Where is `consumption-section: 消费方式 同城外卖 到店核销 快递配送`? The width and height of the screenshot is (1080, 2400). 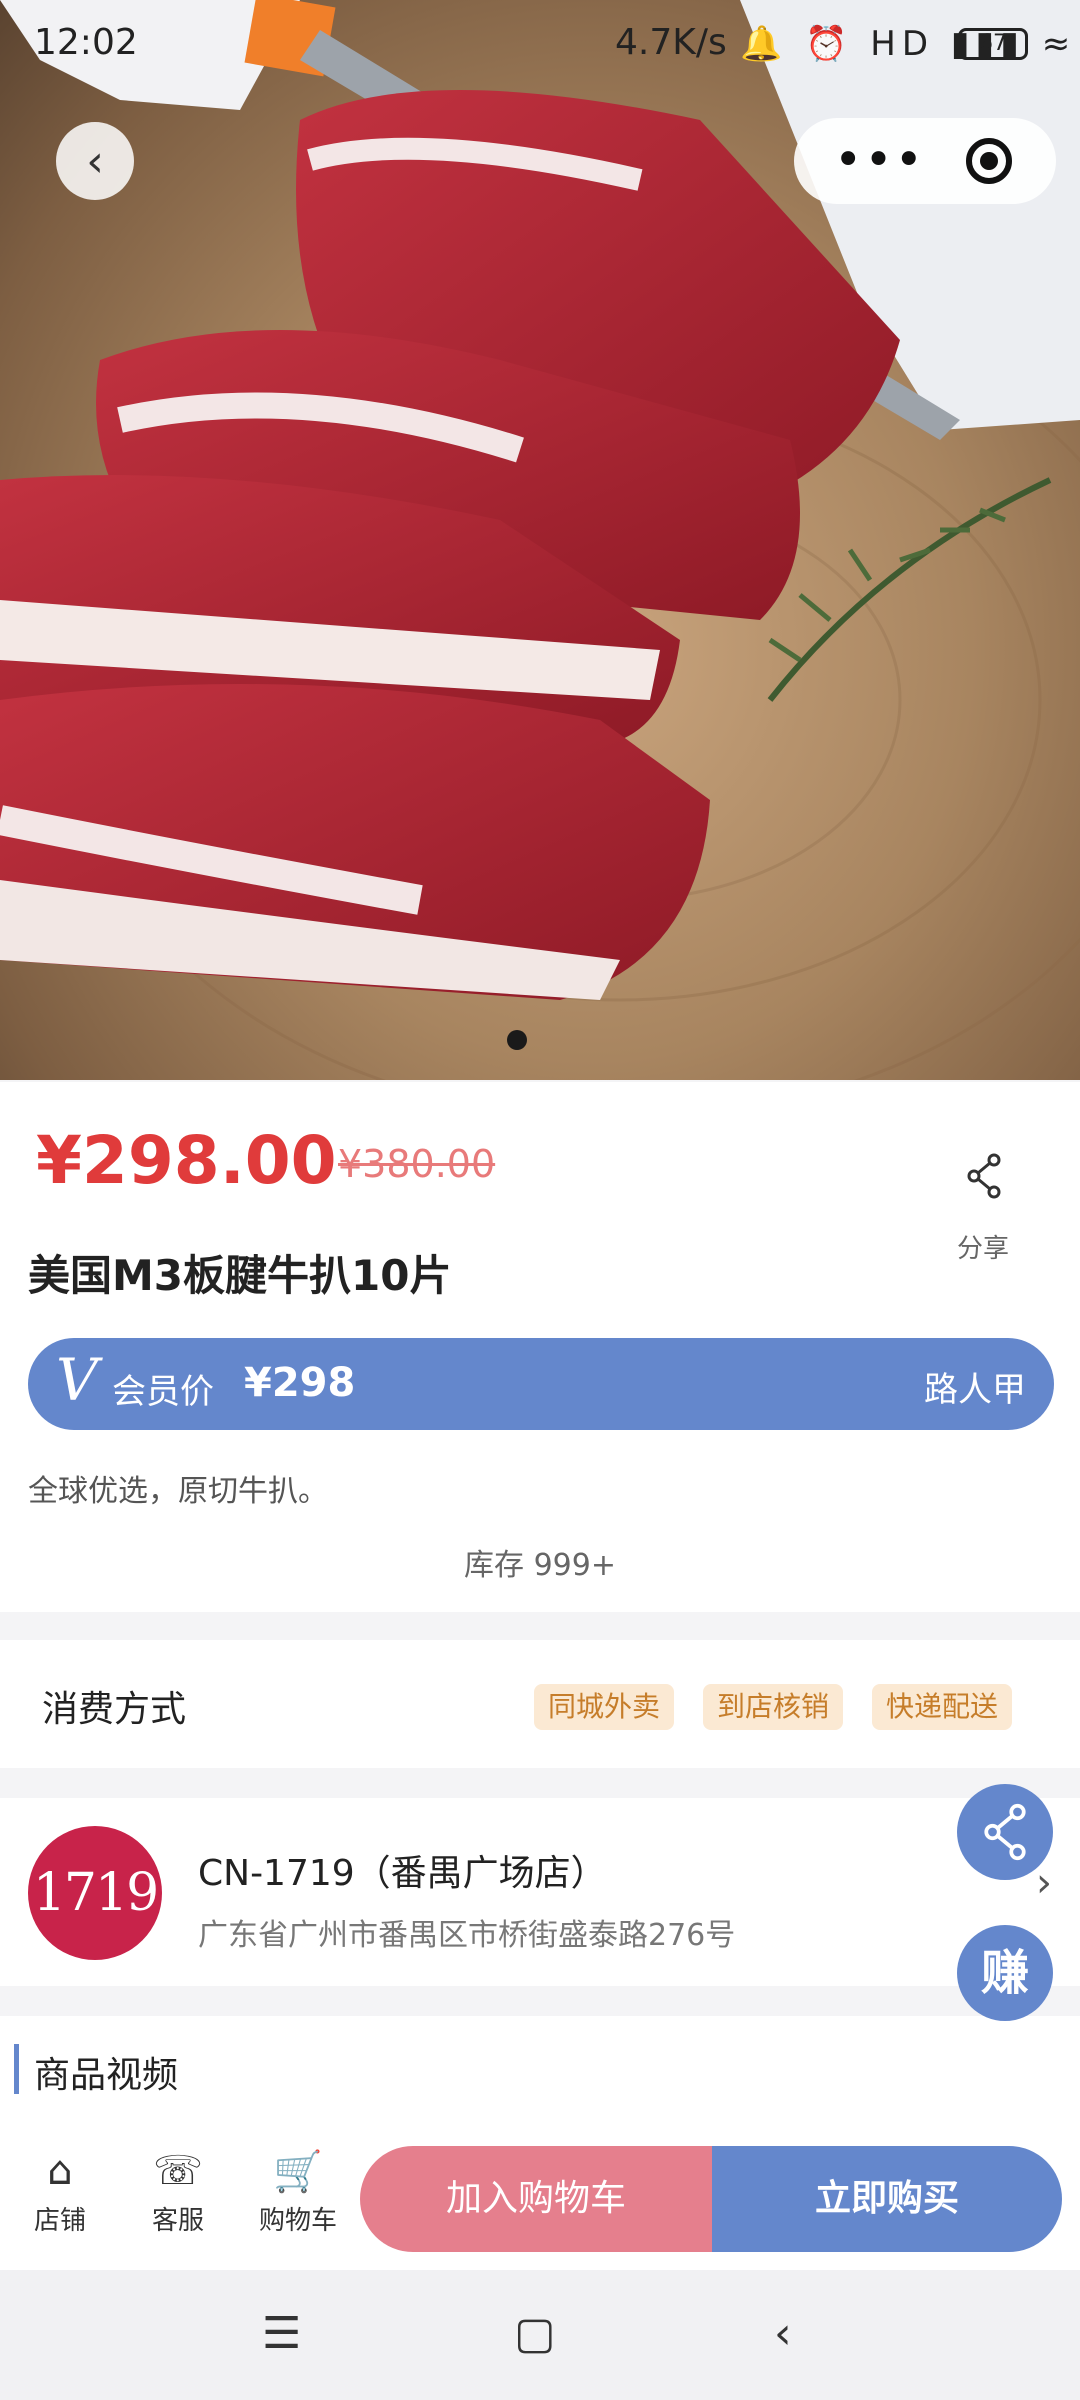
consumption-section: 消费方式 同城外卖 到店核销 快递配送 is located at coordinates (540, 1704).